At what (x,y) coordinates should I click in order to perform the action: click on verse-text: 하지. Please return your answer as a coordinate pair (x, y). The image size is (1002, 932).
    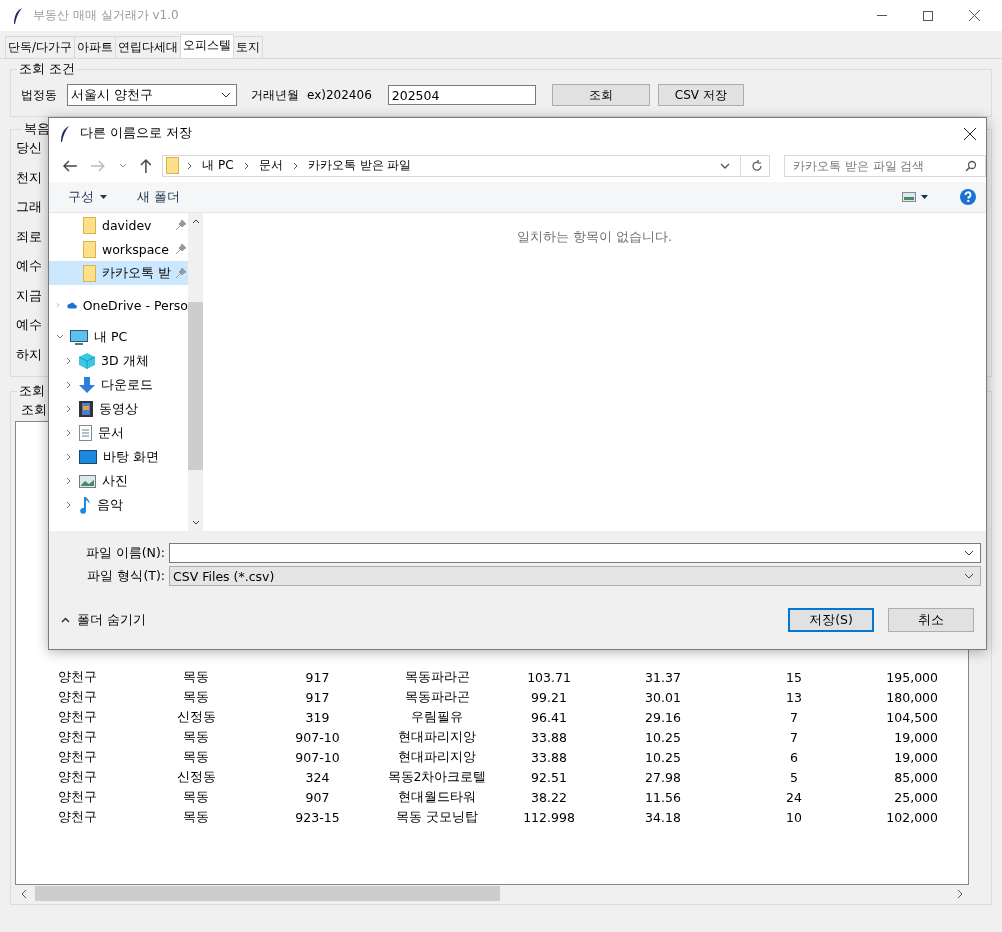
    Looking at the image, I should click on (29, 355).